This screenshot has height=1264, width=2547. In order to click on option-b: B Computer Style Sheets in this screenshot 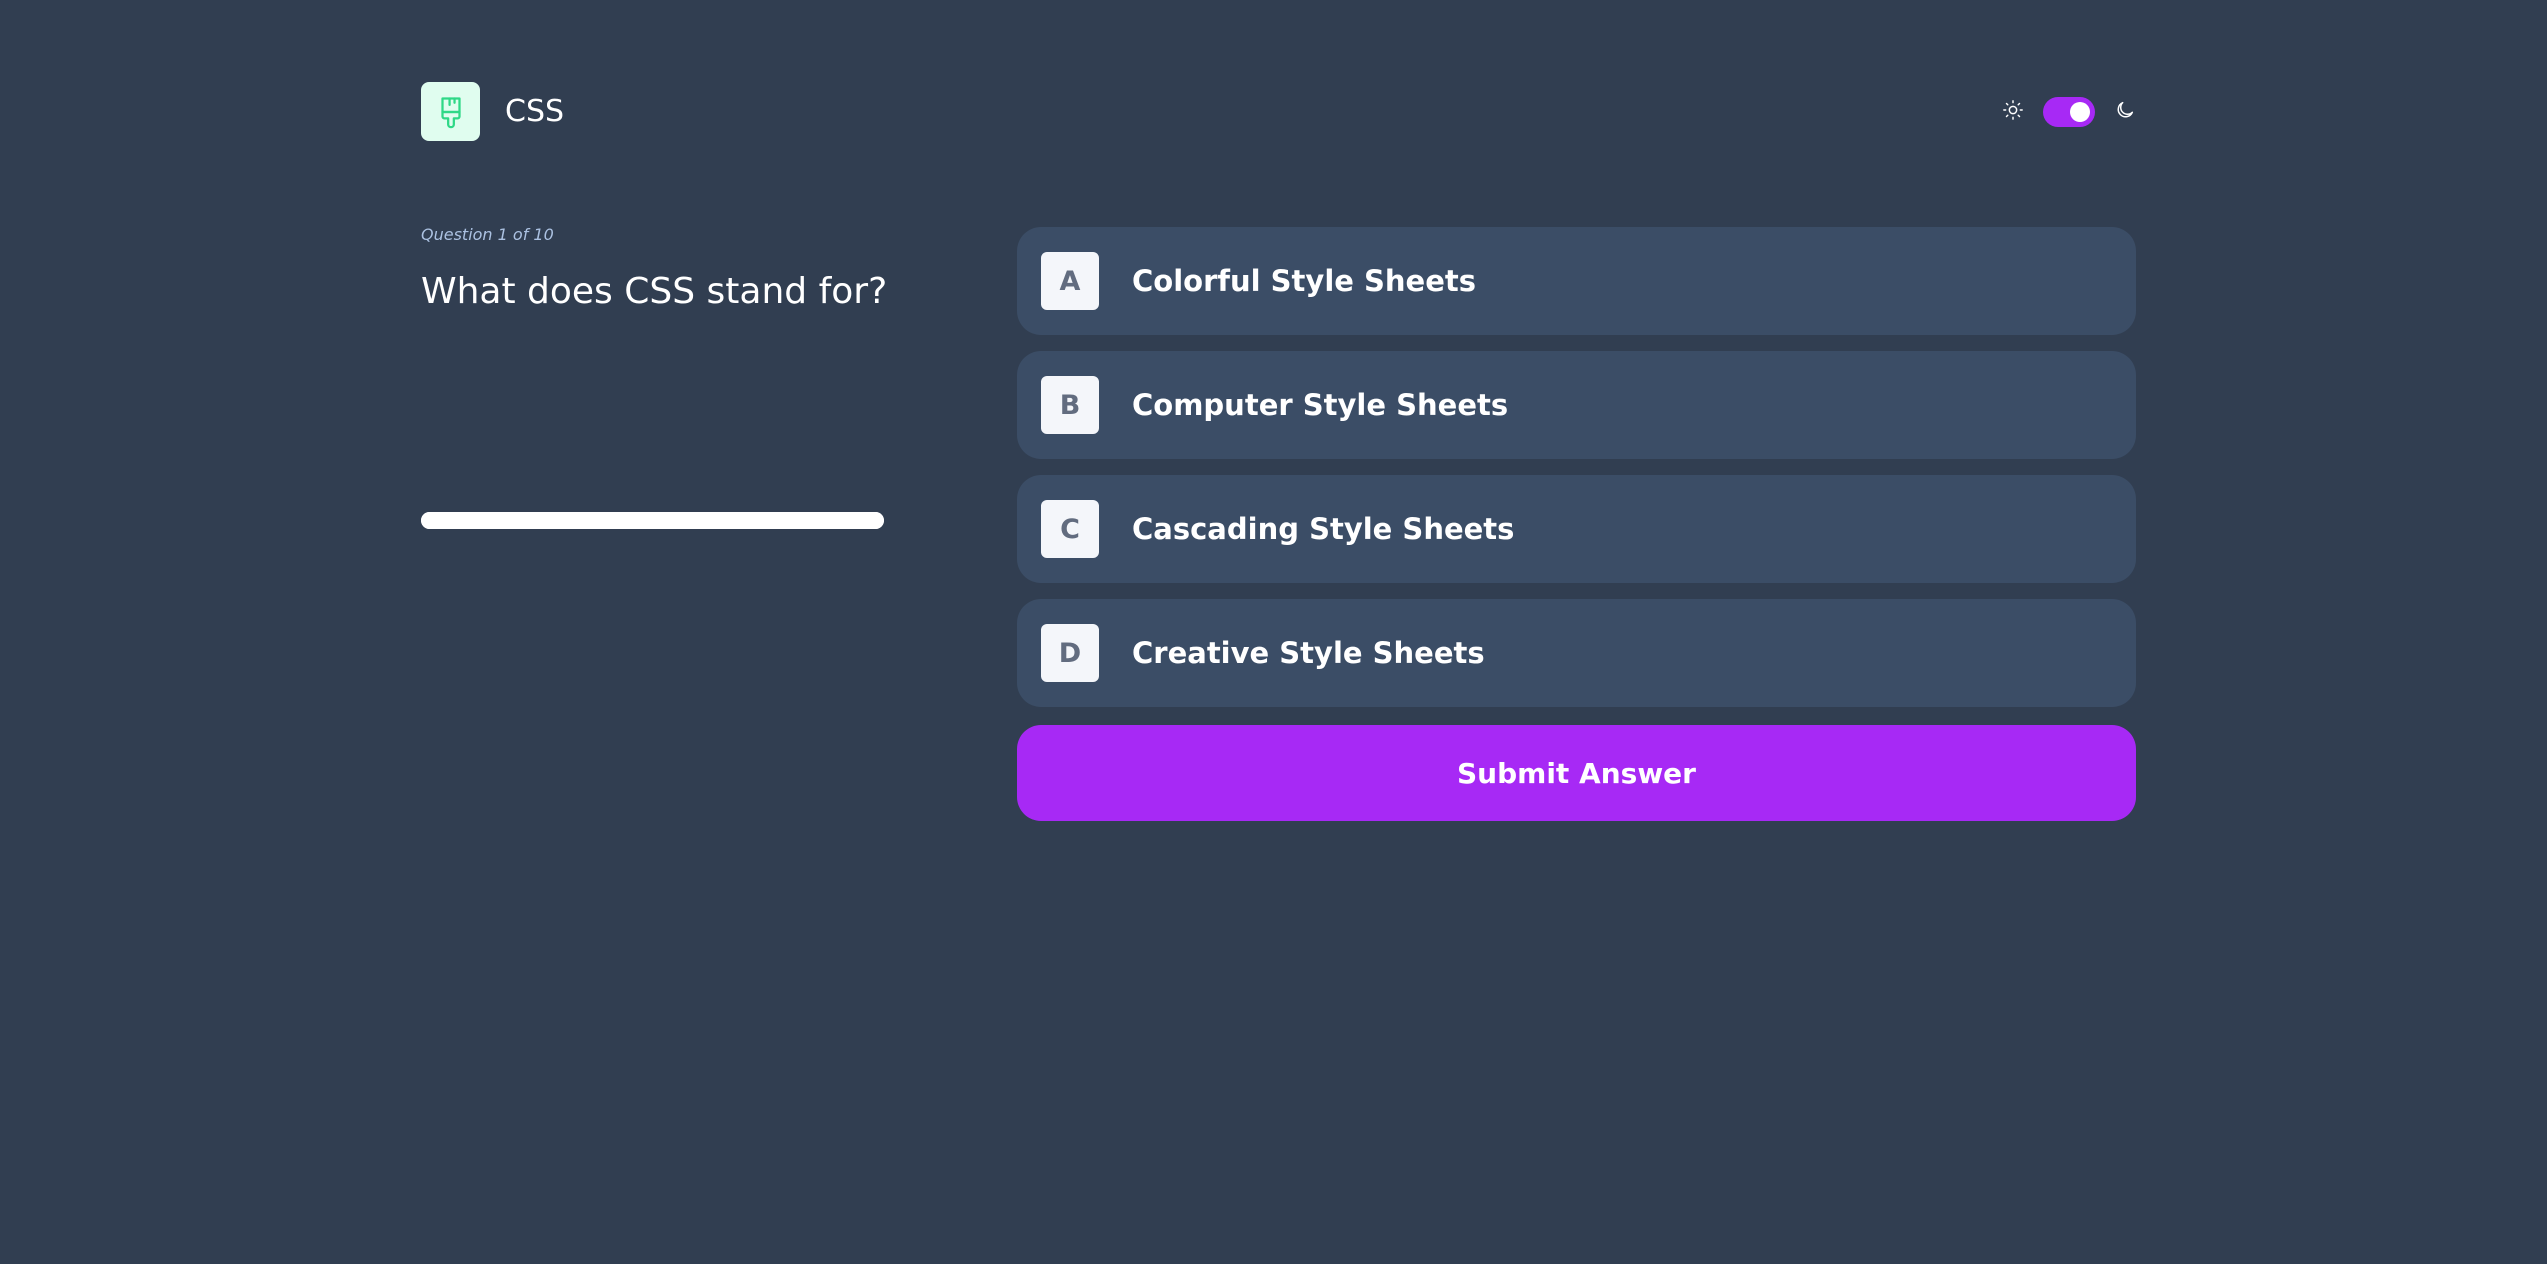, I will do `click(1576, 405)`.